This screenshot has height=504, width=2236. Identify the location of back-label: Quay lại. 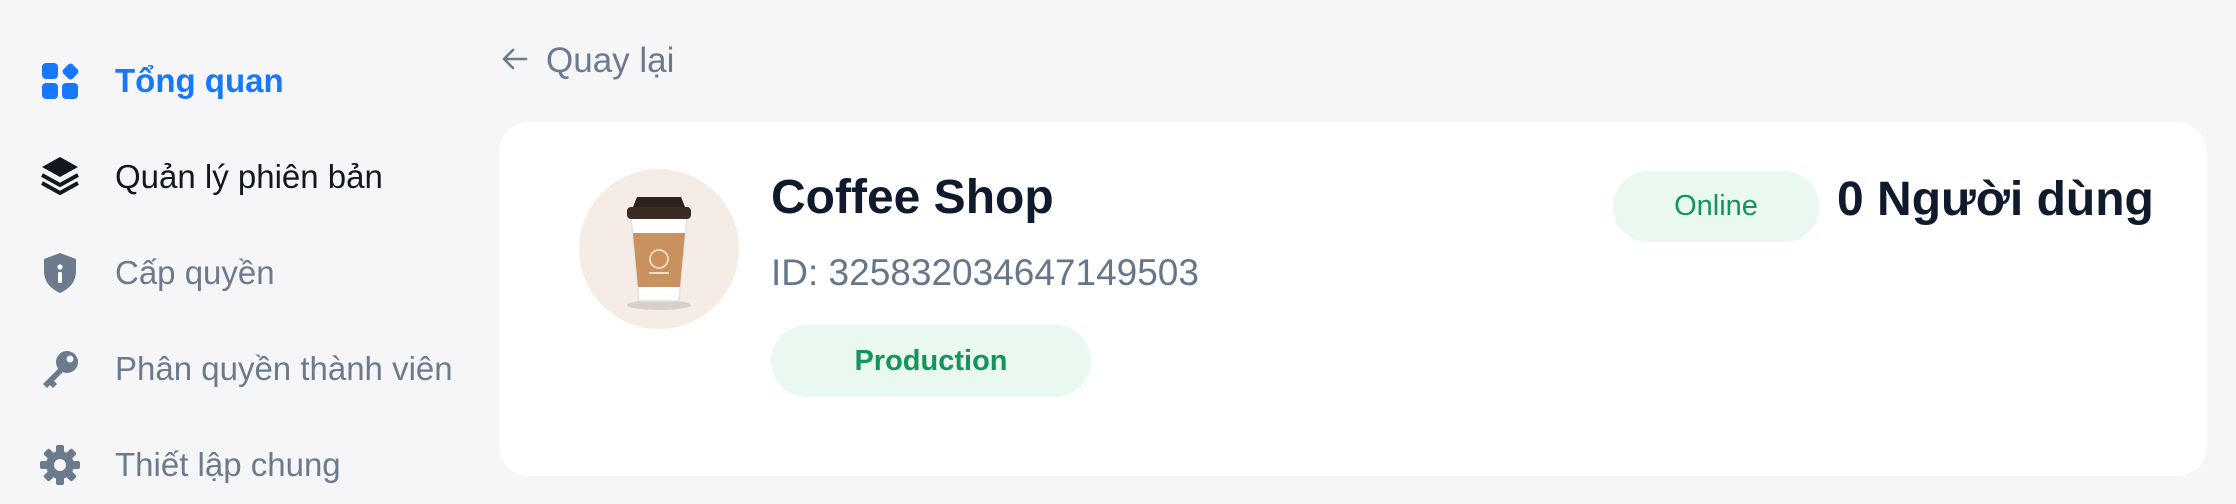
(610, 60).